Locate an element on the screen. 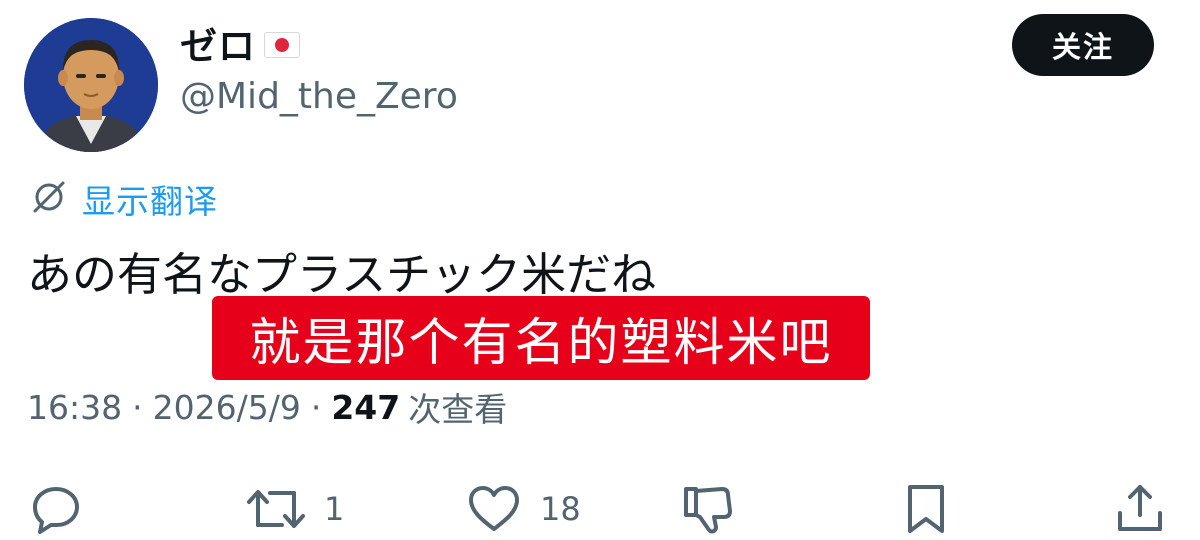 This screenshot has width=1200, height=540. translate-label: 显示翻译 is located at coordinates (150, 199).